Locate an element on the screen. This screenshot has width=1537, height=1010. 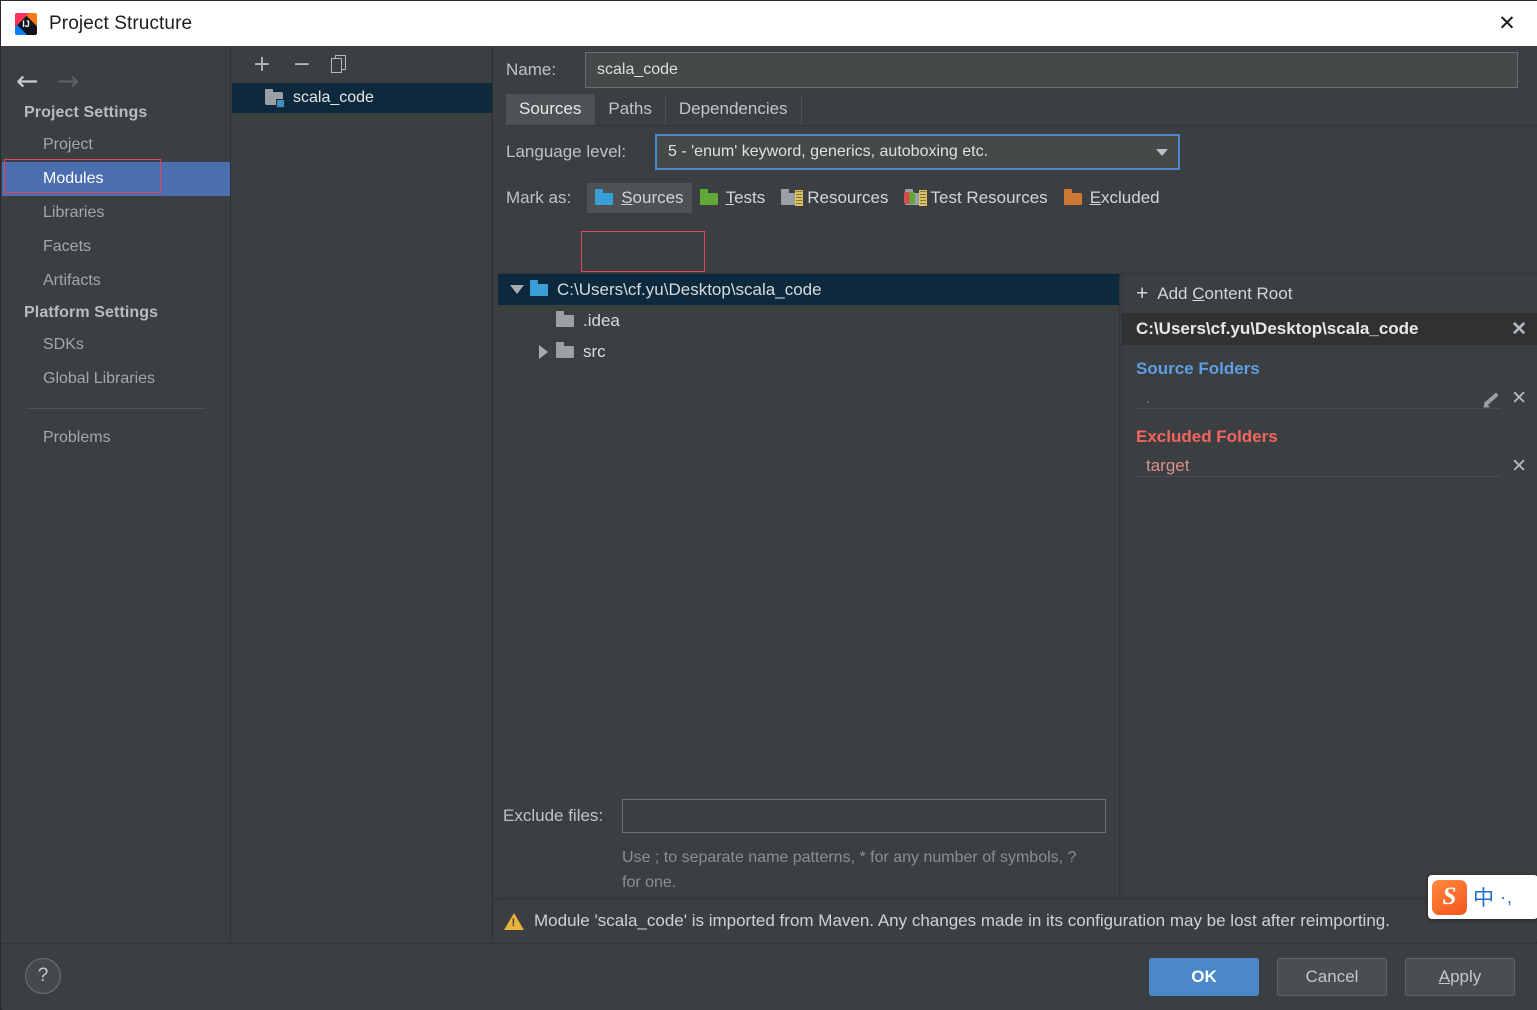
language-level-label: Language level: is located at coordinates (566, 151).